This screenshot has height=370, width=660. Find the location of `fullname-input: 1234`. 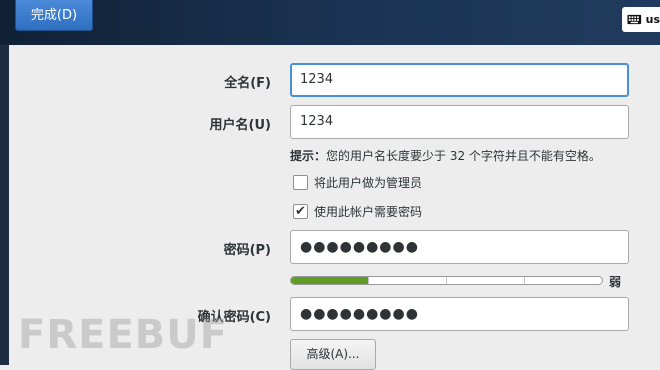

fullname-input: 1234 is located at coordinates (459, 80).